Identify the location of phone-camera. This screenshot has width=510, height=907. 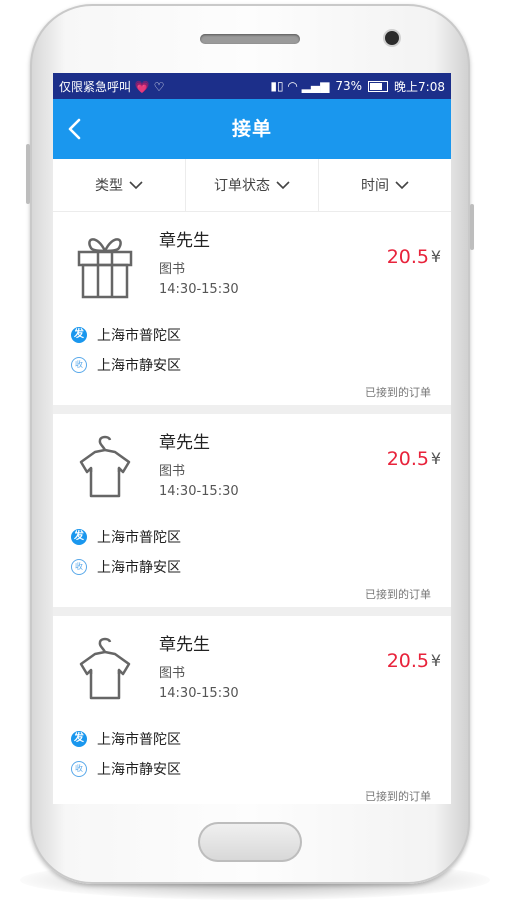
(392, 38).